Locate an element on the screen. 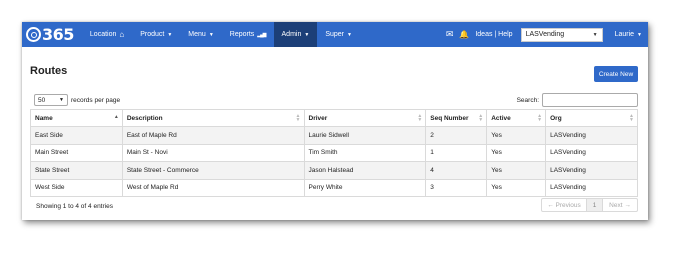 The image size is (687, 258). cell-description: West of Maple Rd is located at coordinates (213, 187).